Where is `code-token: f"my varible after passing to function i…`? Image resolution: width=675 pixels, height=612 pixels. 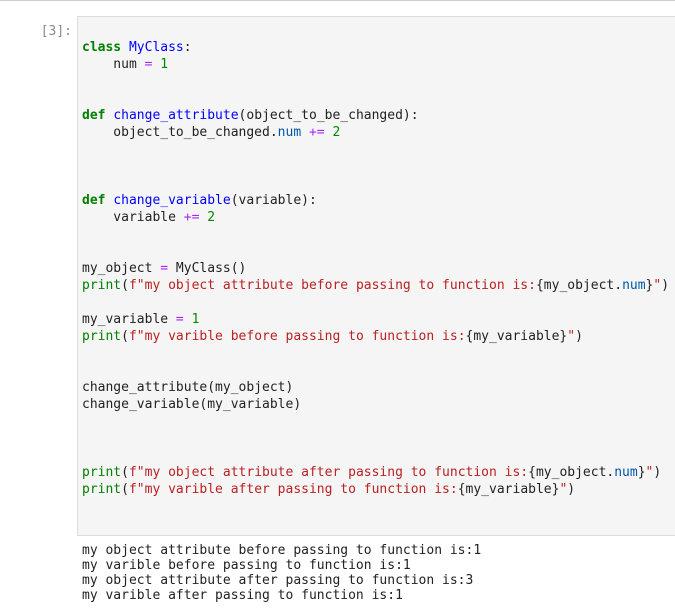 code-token: f"my varible after passing to function i… is located at coordinates (293, 489).